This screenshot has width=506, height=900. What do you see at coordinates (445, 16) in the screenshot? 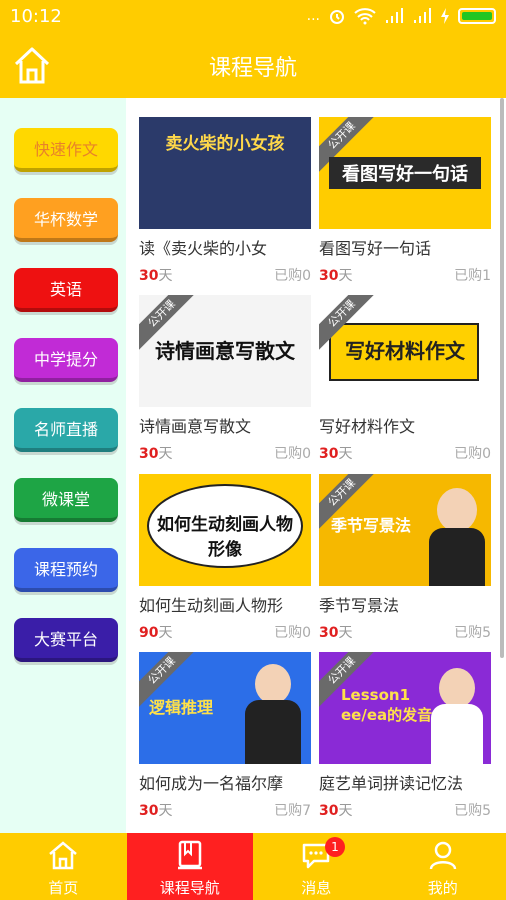
I see `charging-icon` at bounding box center [445, 16].